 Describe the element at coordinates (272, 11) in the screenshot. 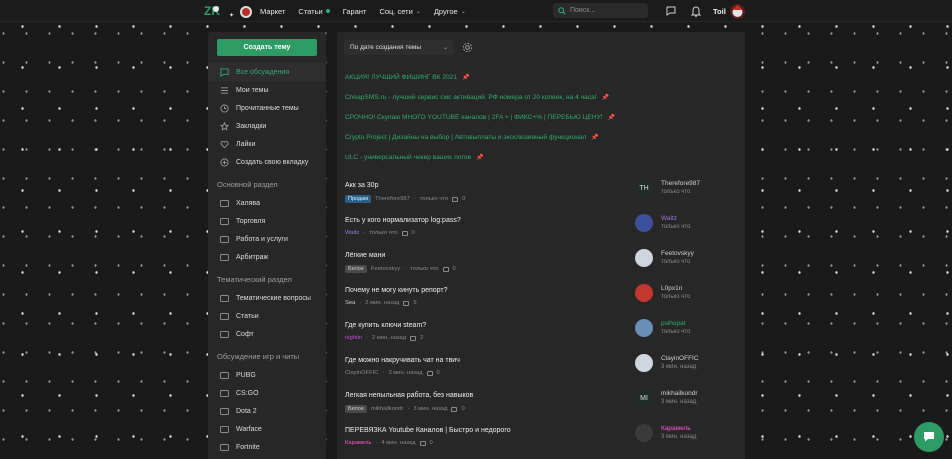

I see `nav-market: Маркет` at that location.